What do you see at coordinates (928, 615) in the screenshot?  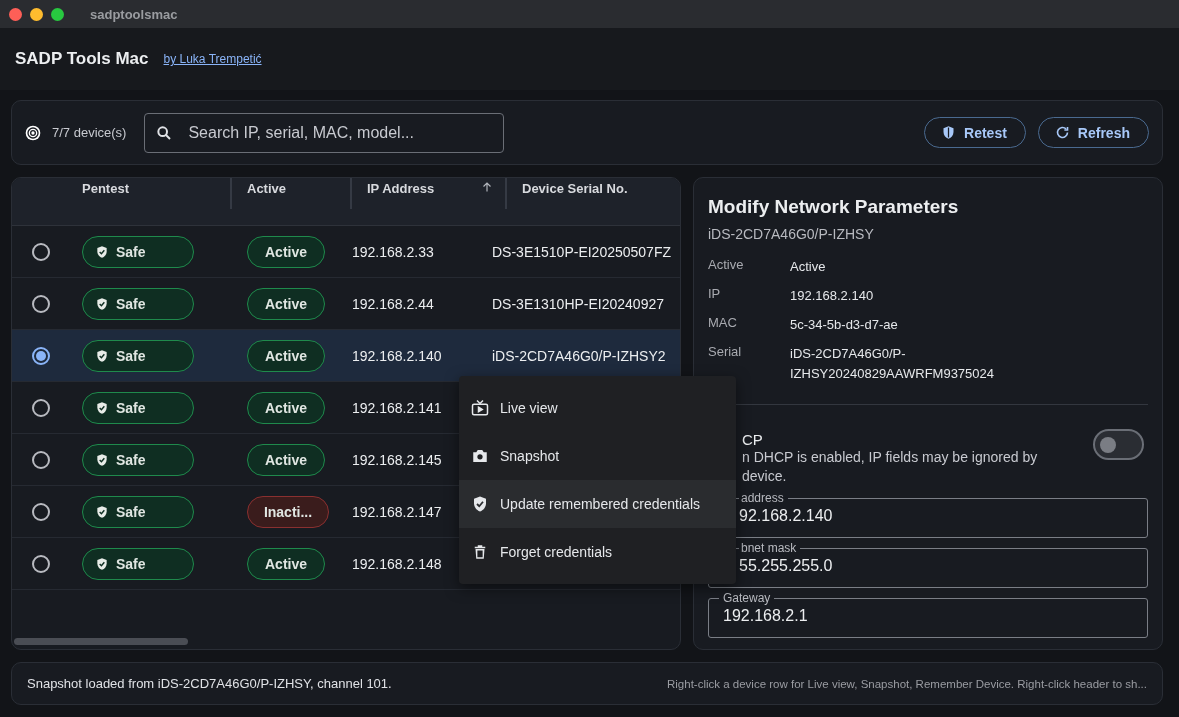 I see `input-field: Gateway 192.168.2.1` at bounding box center [928, 615].